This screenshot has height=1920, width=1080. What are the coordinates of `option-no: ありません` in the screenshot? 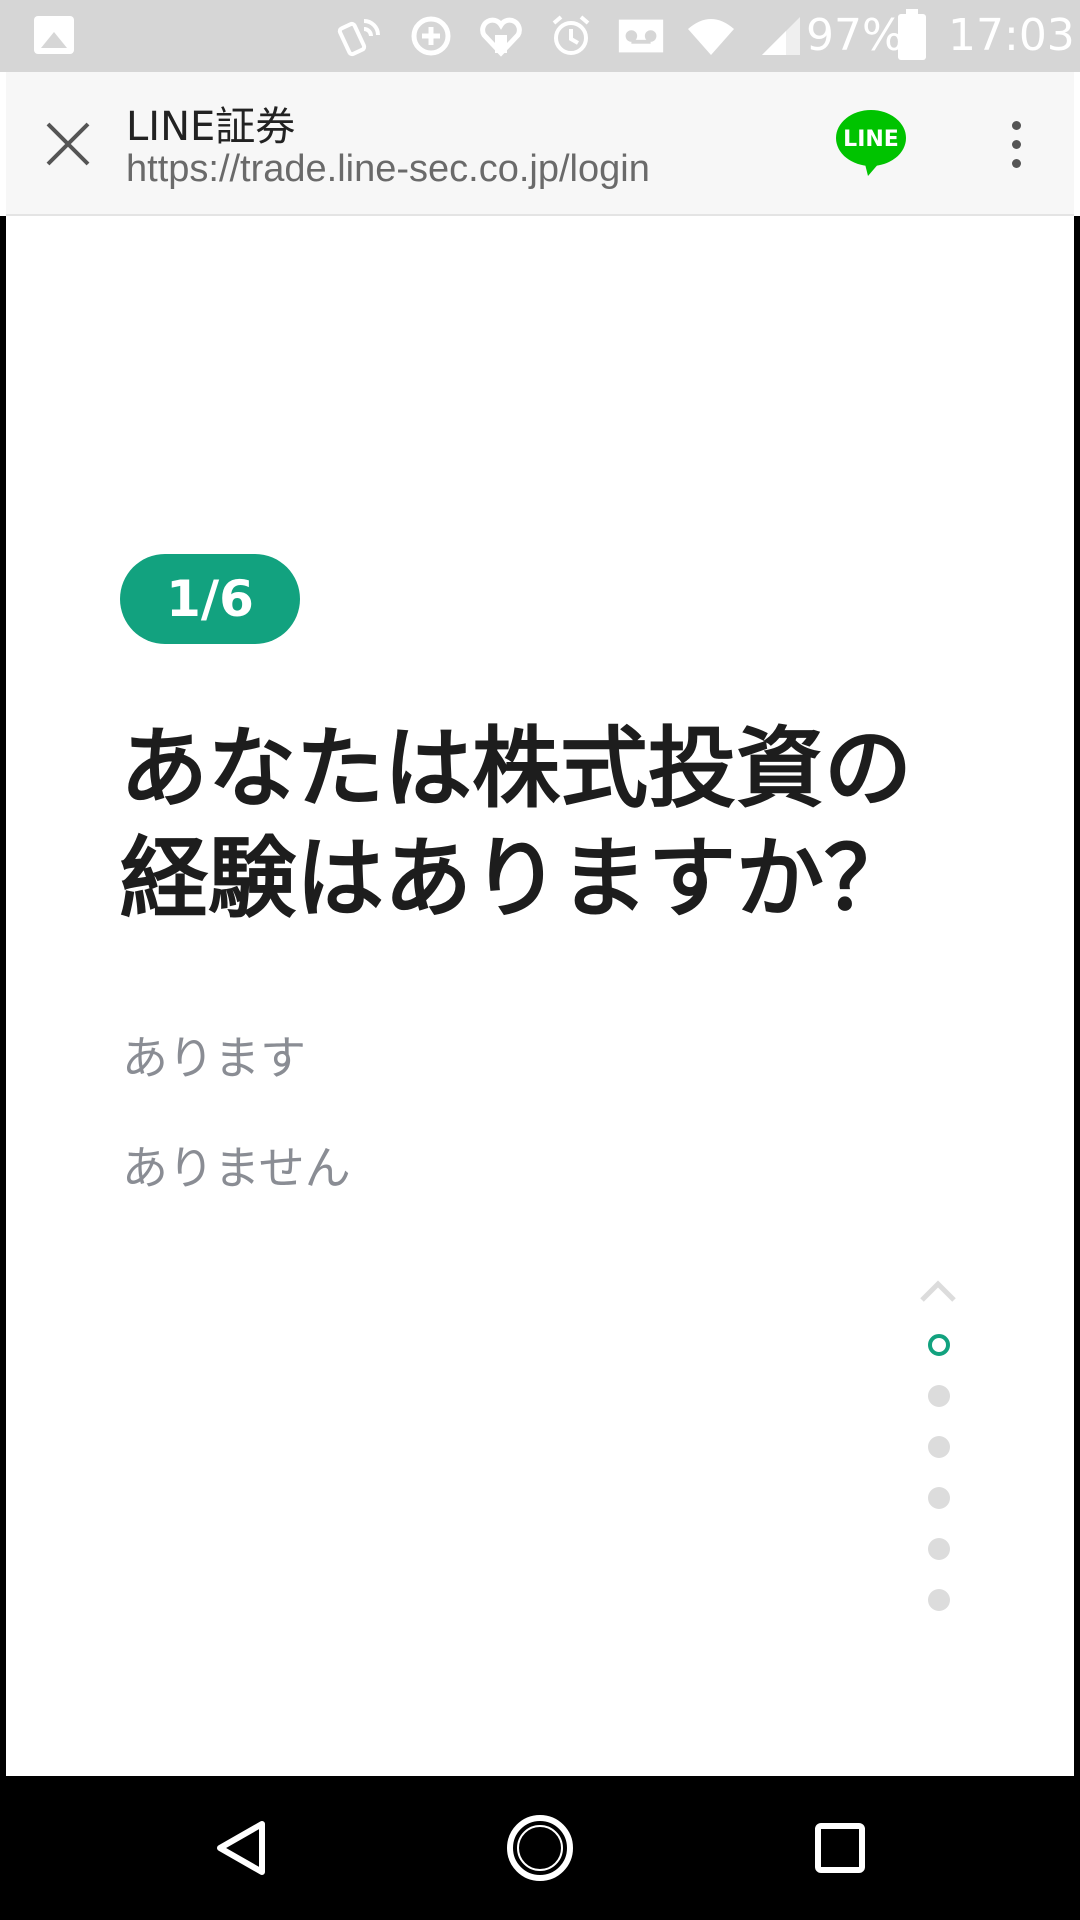 It's located at (236, 1165).